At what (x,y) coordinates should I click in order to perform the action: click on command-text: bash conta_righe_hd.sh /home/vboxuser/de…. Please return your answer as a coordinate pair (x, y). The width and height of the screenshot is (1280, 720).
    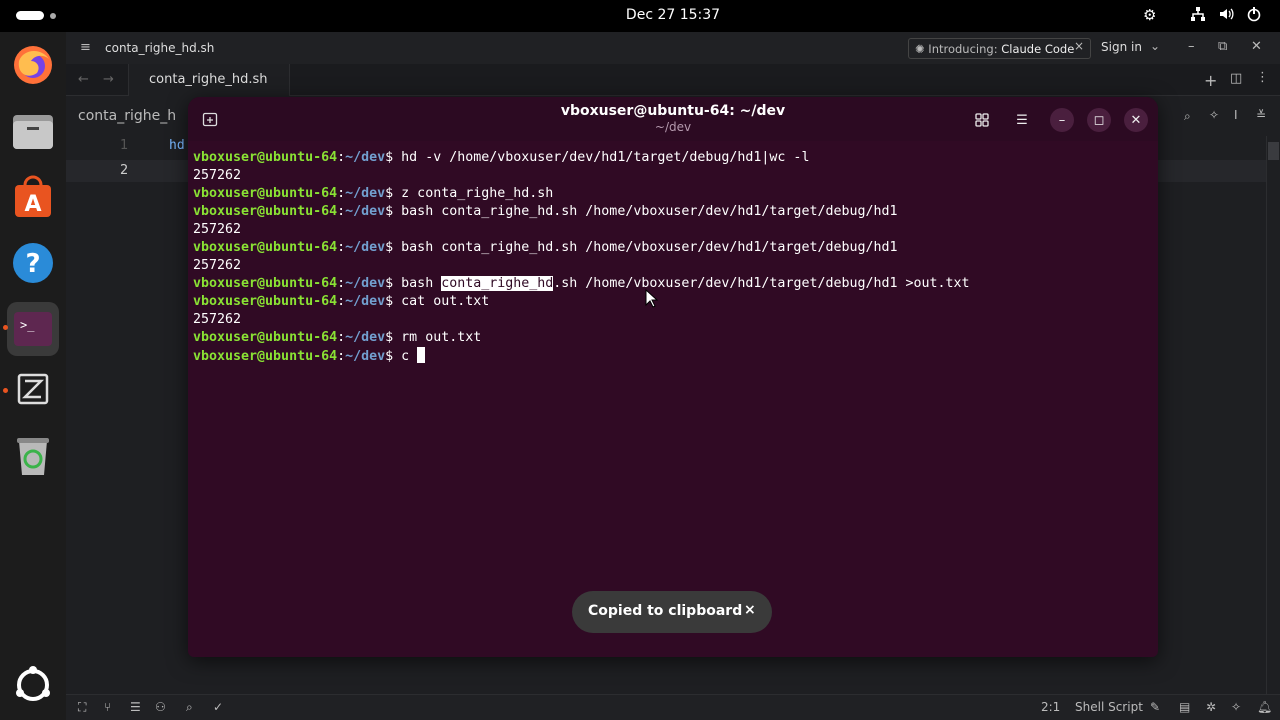
    Looking at the image, I should click on (649, 247).